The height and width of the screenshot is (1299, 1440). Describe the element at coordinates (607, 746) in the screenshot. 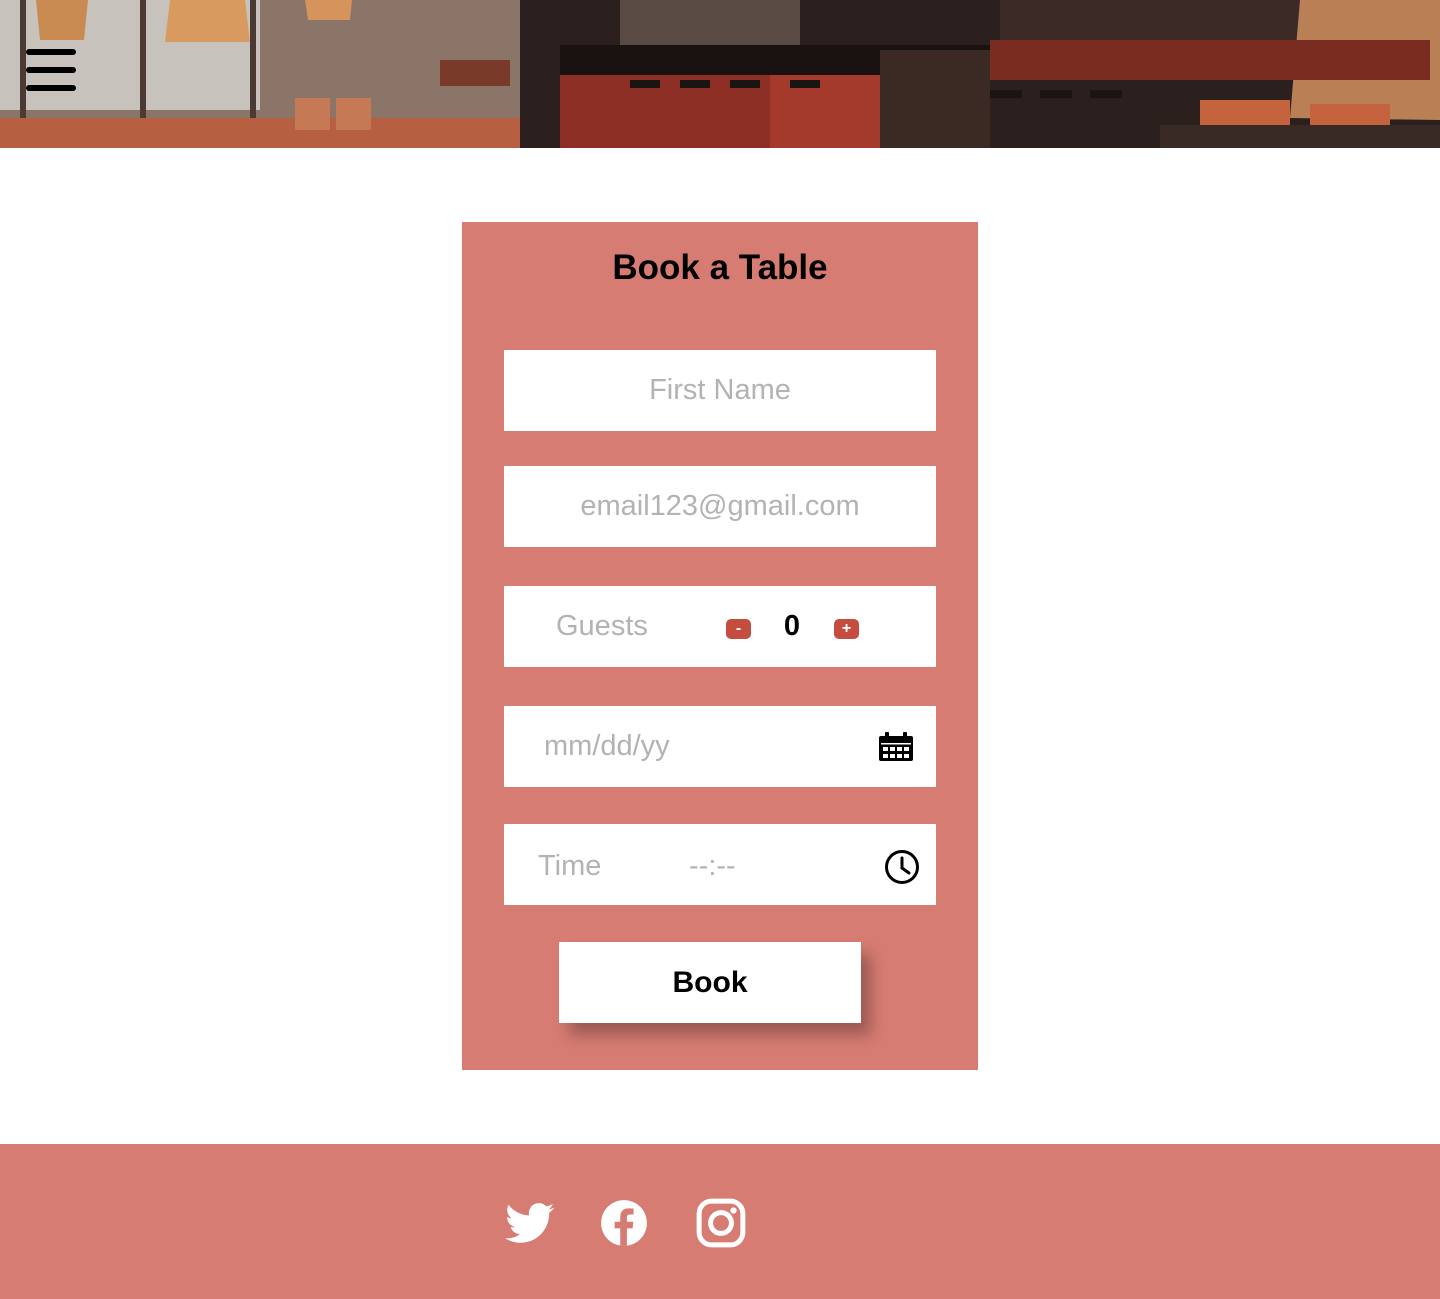

I see `date-placeholder: mm/dd/yy` at that location.